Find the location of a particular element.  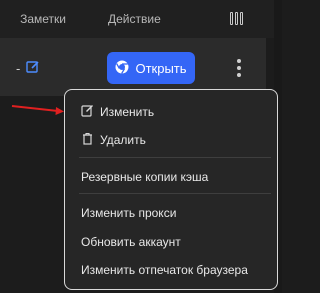

menu-item-label: Резервные копии кэша is located at coordinates (145, 177).